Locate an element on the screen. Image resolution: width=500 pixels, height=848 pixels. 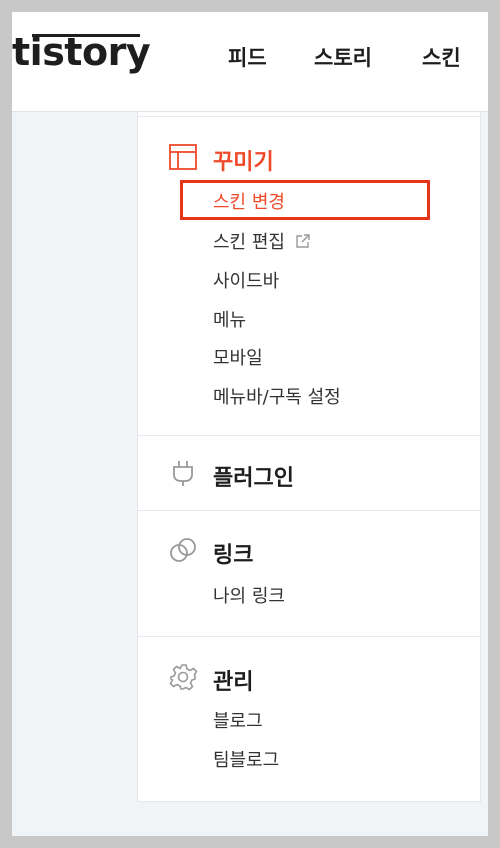
section-title-manage: 관리 is located at coordinates (233, 680).